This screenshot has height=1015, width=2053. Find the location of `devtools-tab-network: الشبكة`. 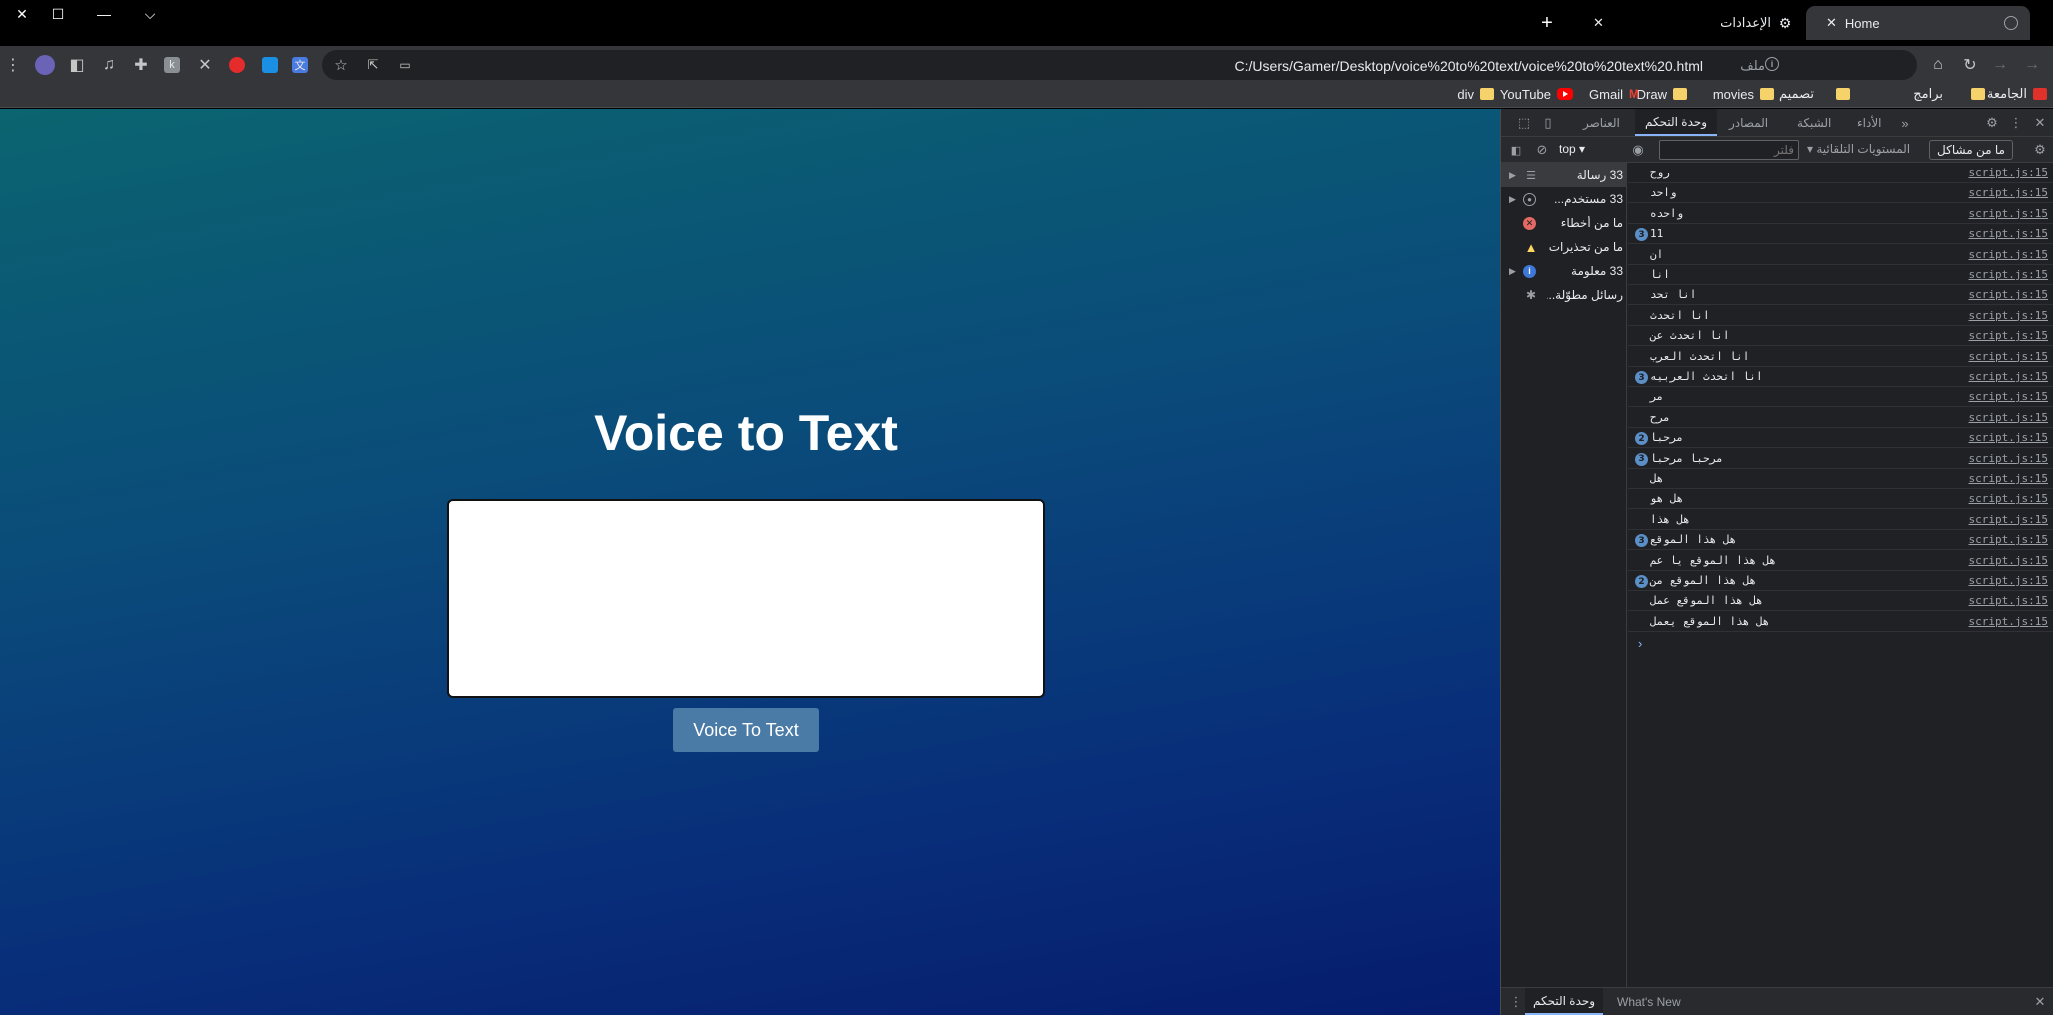

devtools-tab-network: الشبكة is located at coordinates (1814, 122).